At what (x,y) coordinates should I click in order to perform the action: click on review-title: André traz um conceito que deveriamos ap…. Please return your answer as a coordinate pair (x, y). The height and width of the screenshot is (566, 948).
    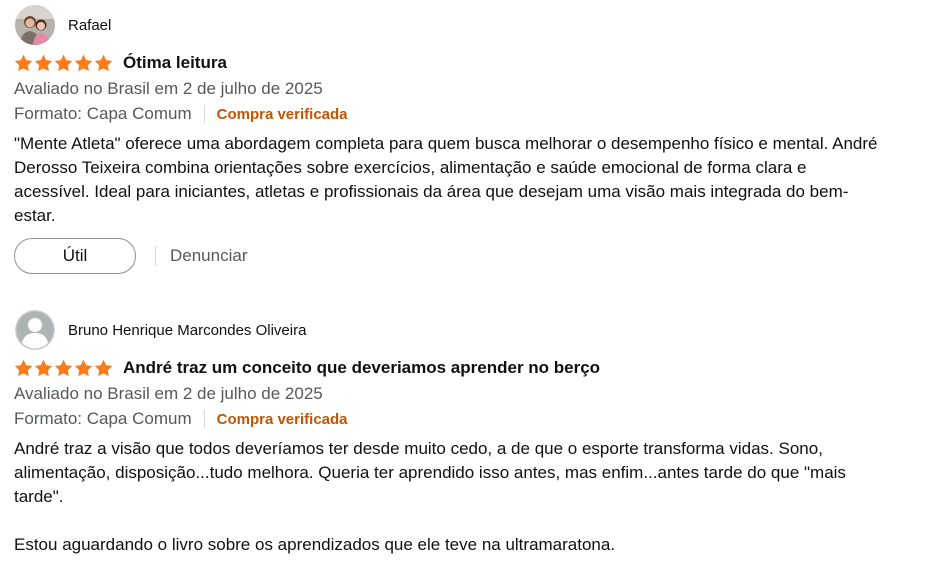
    Looking at the image, I should click on (361, 368).